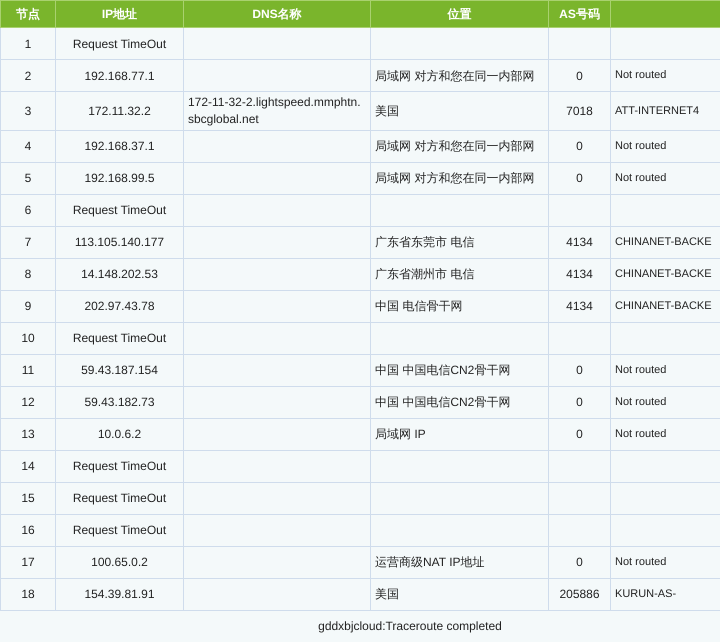 This screenshot has height=642, width=720. What do you see at coordinates (579, 14) in the screenshot?
I see `column-header: AS号码` at bounding box center [579, 14].